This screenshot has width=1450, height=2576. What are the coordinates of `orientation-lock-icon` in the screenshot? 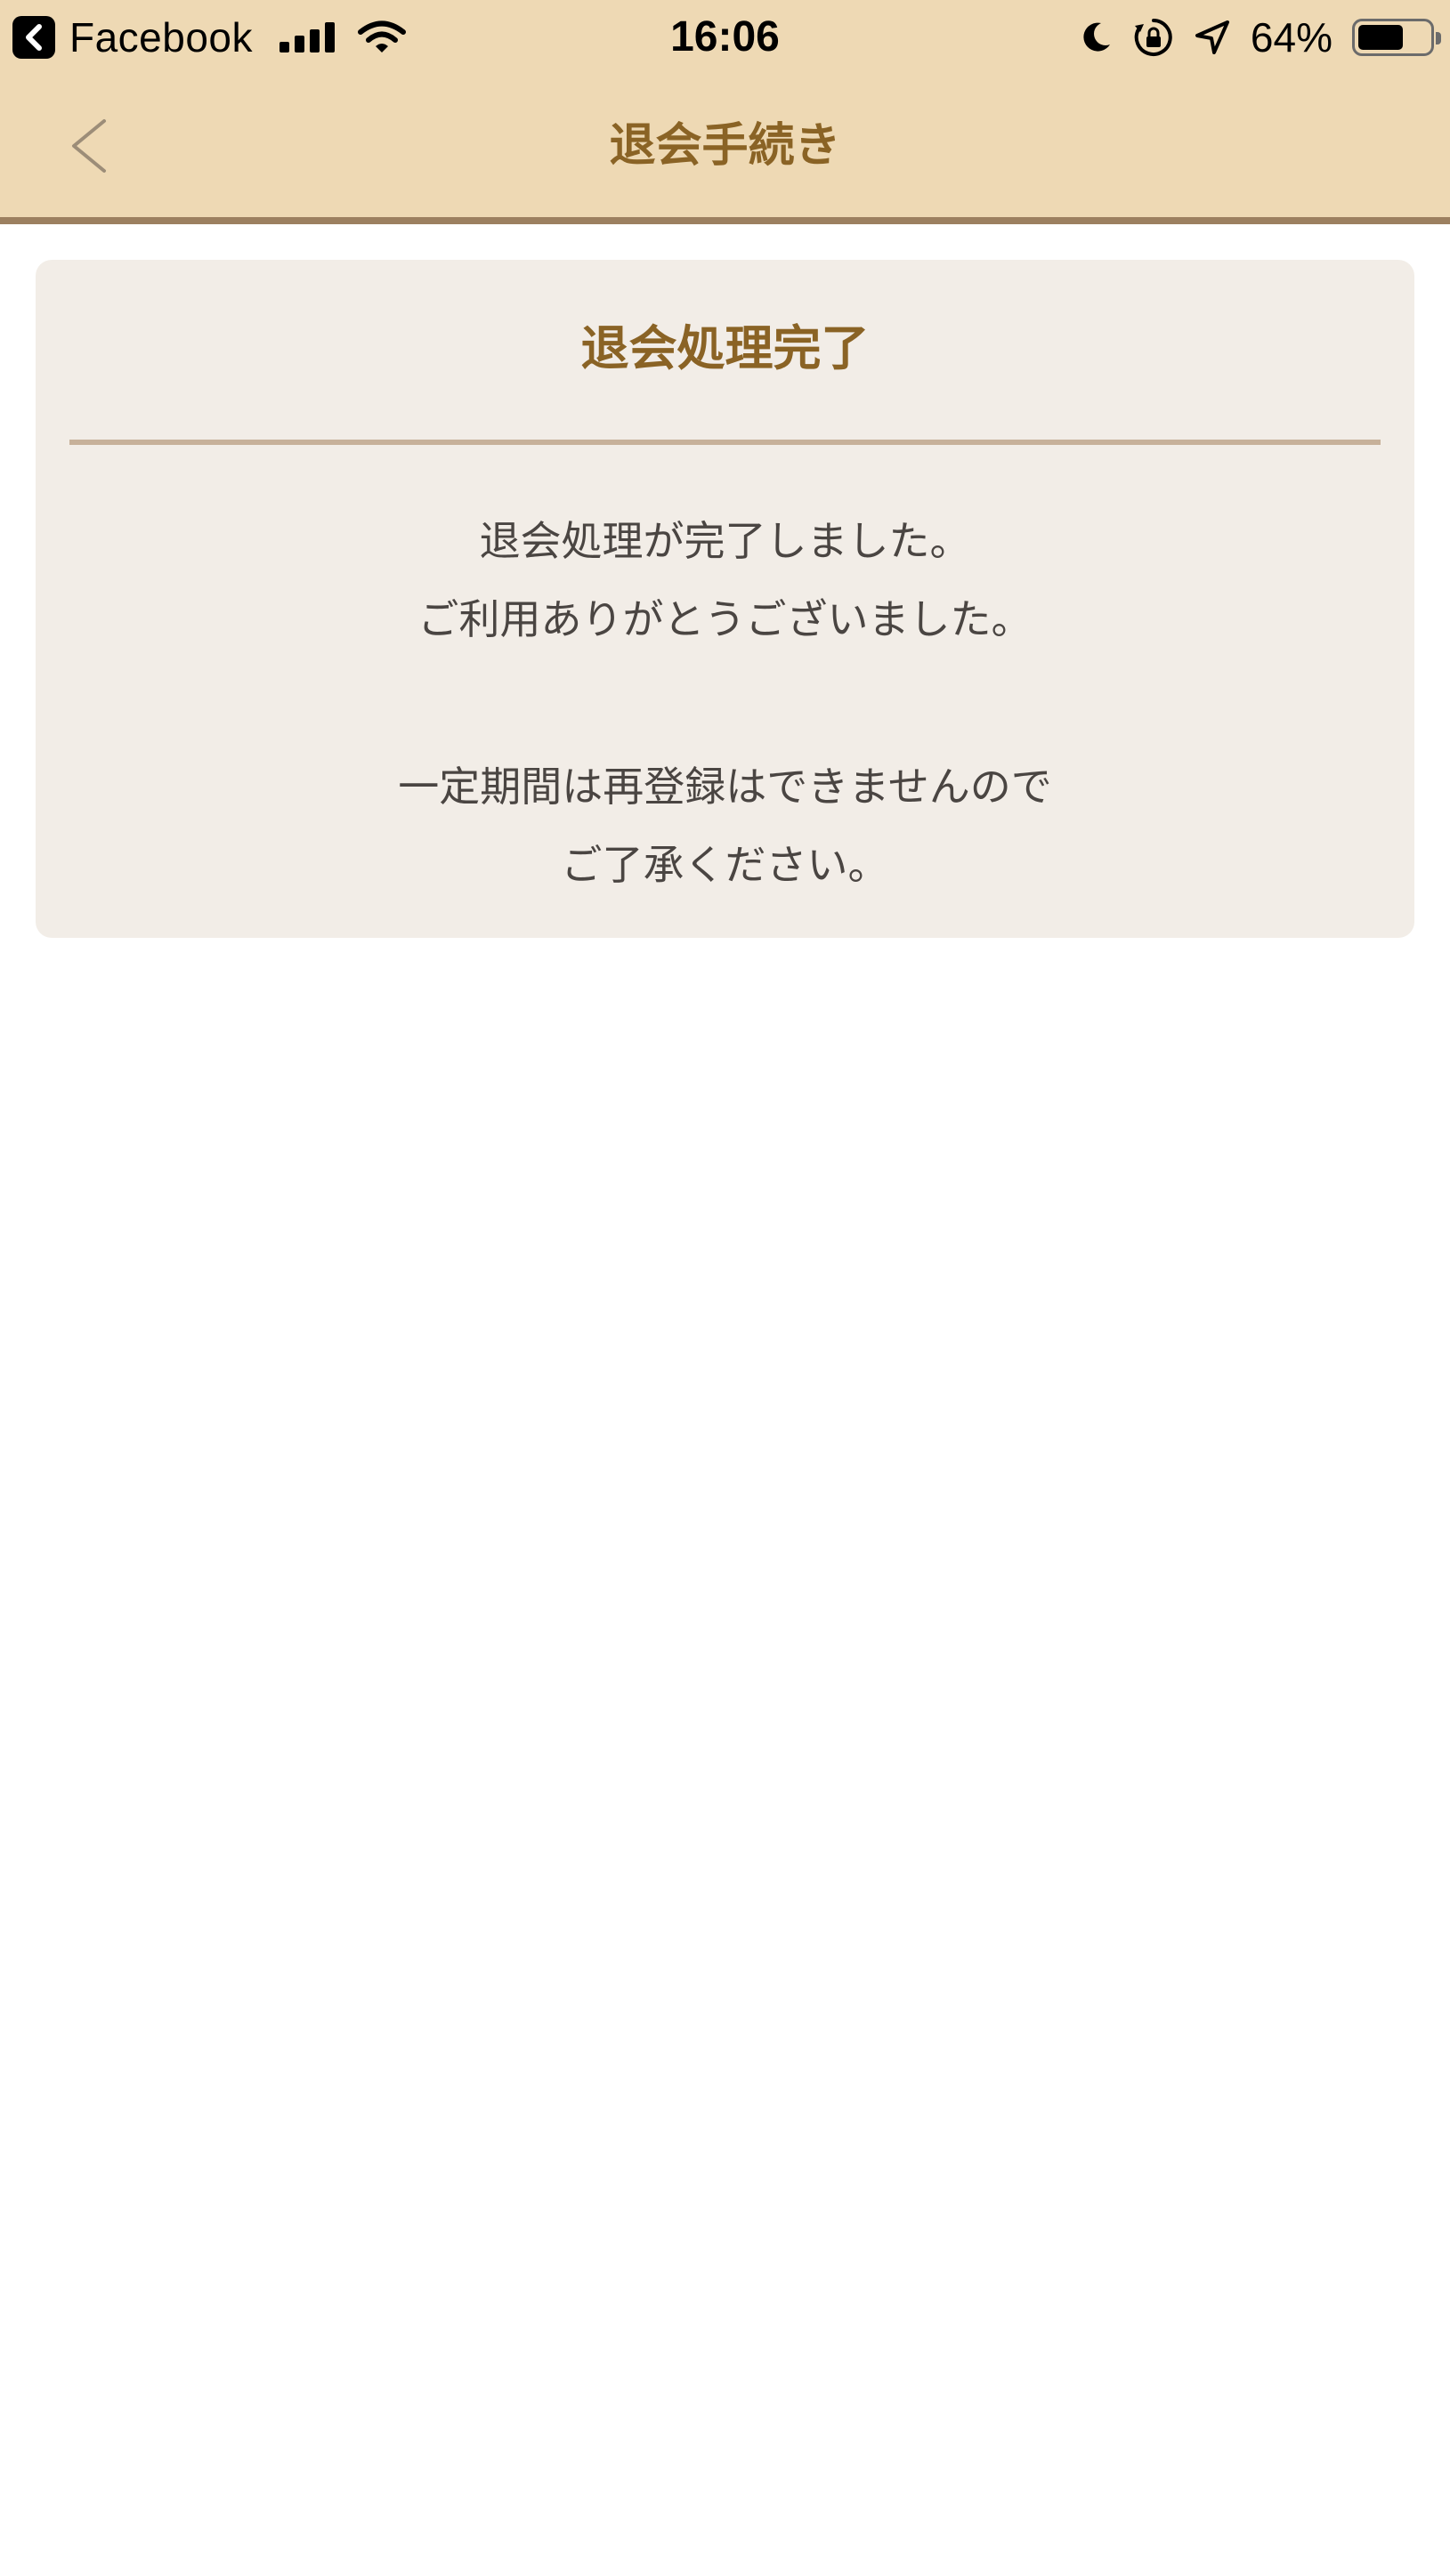 It's located at (1153, 37).